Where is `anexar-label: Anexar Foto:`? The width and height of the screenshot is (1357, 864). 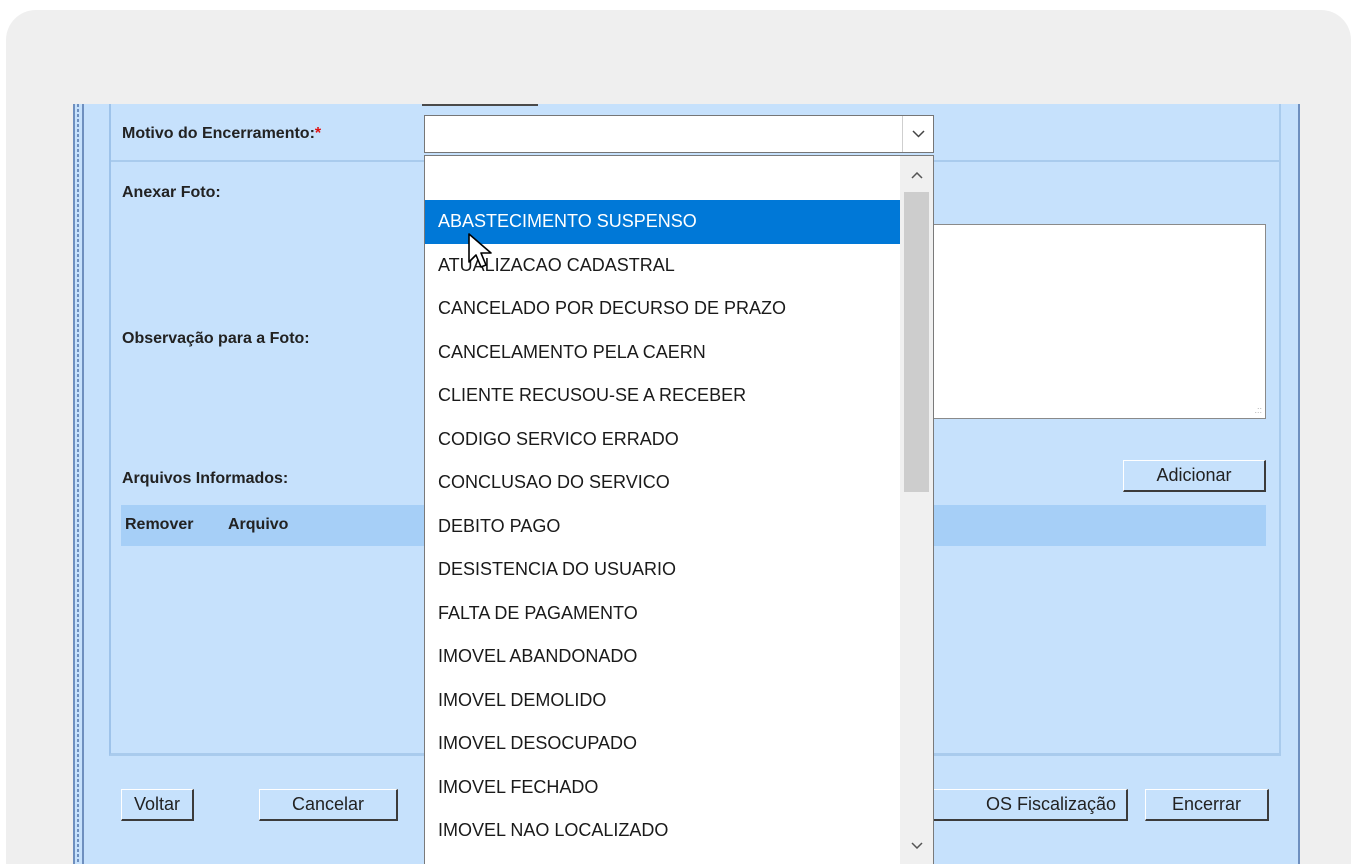 anexar-label: Anexar Foto: is located at coordinates (171, 192).